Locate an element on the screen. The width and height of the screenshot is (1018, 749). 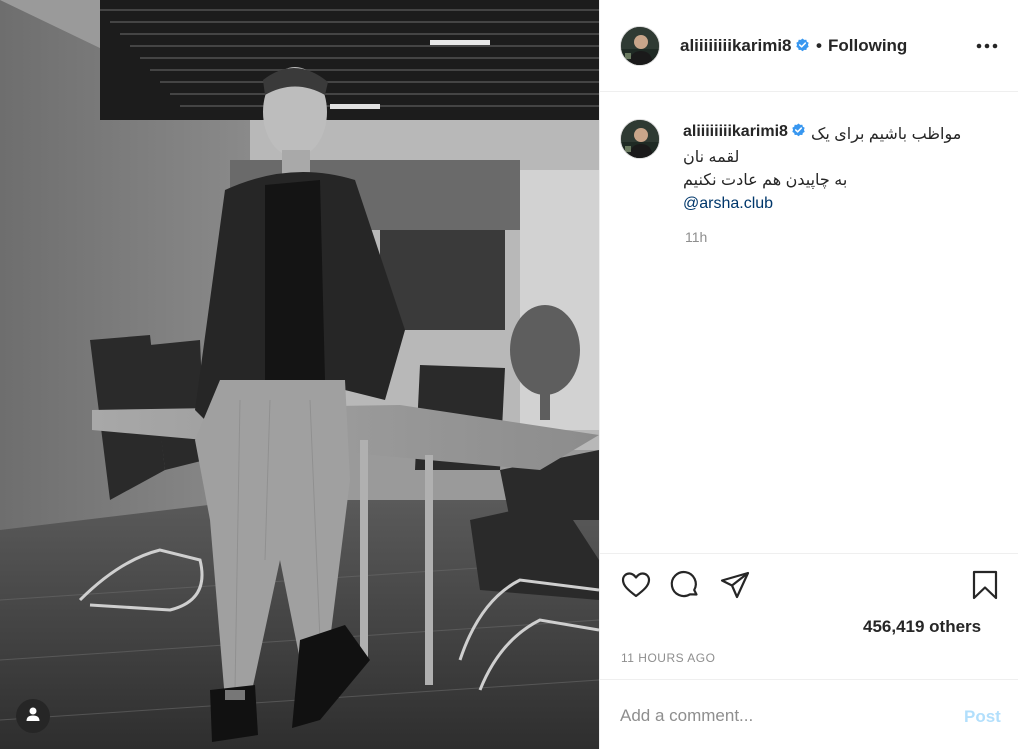
bookmark-icon is located at coordinates (985, 587).